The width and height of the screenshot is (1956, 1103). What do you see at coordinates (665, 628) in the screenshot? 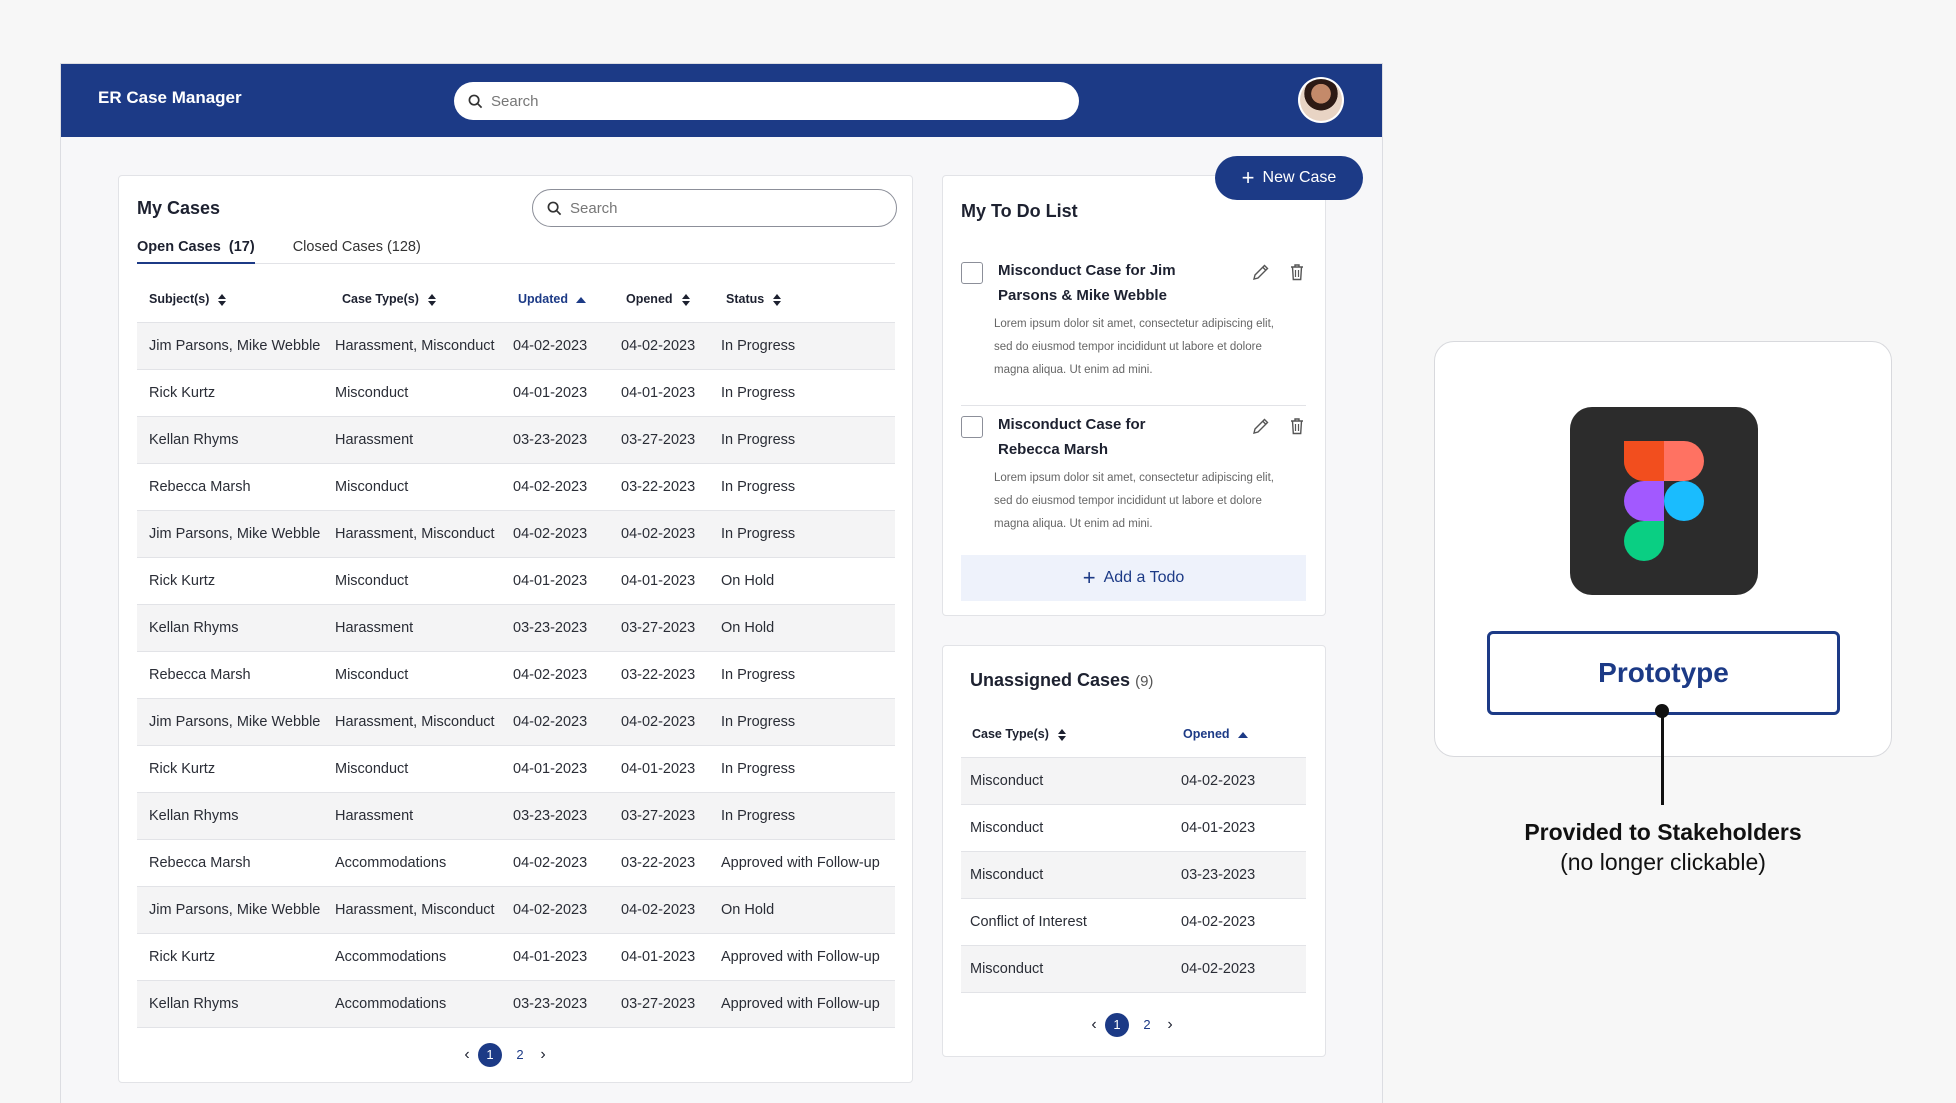
I see `opened-cell: 03-27-2023` at bounding box center [665, 628].